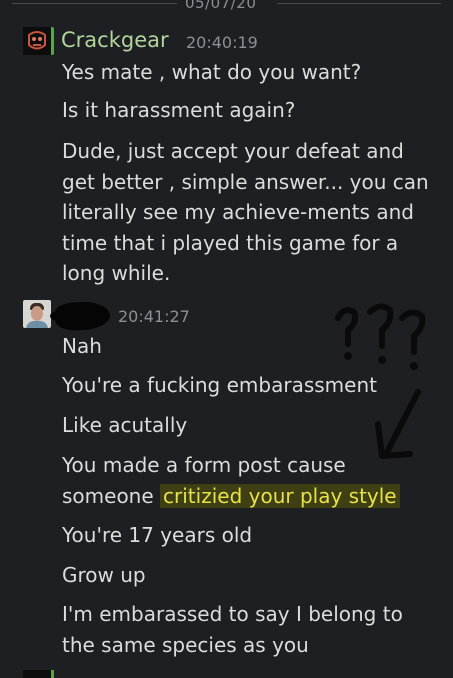 This screenshot has height=678, width=453. What do you see at coordinates (359, 3) in the screenshot?
I see `date-separator-line-right` at bounding box center [359, 3].